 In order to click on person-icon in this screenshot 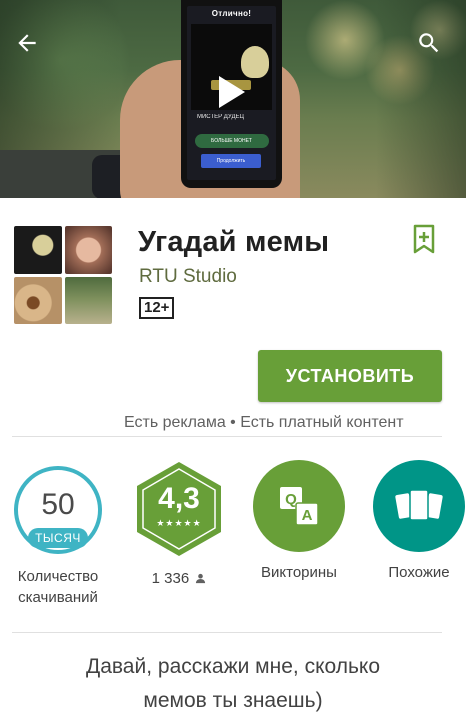, I will do `click(201, 578)`.